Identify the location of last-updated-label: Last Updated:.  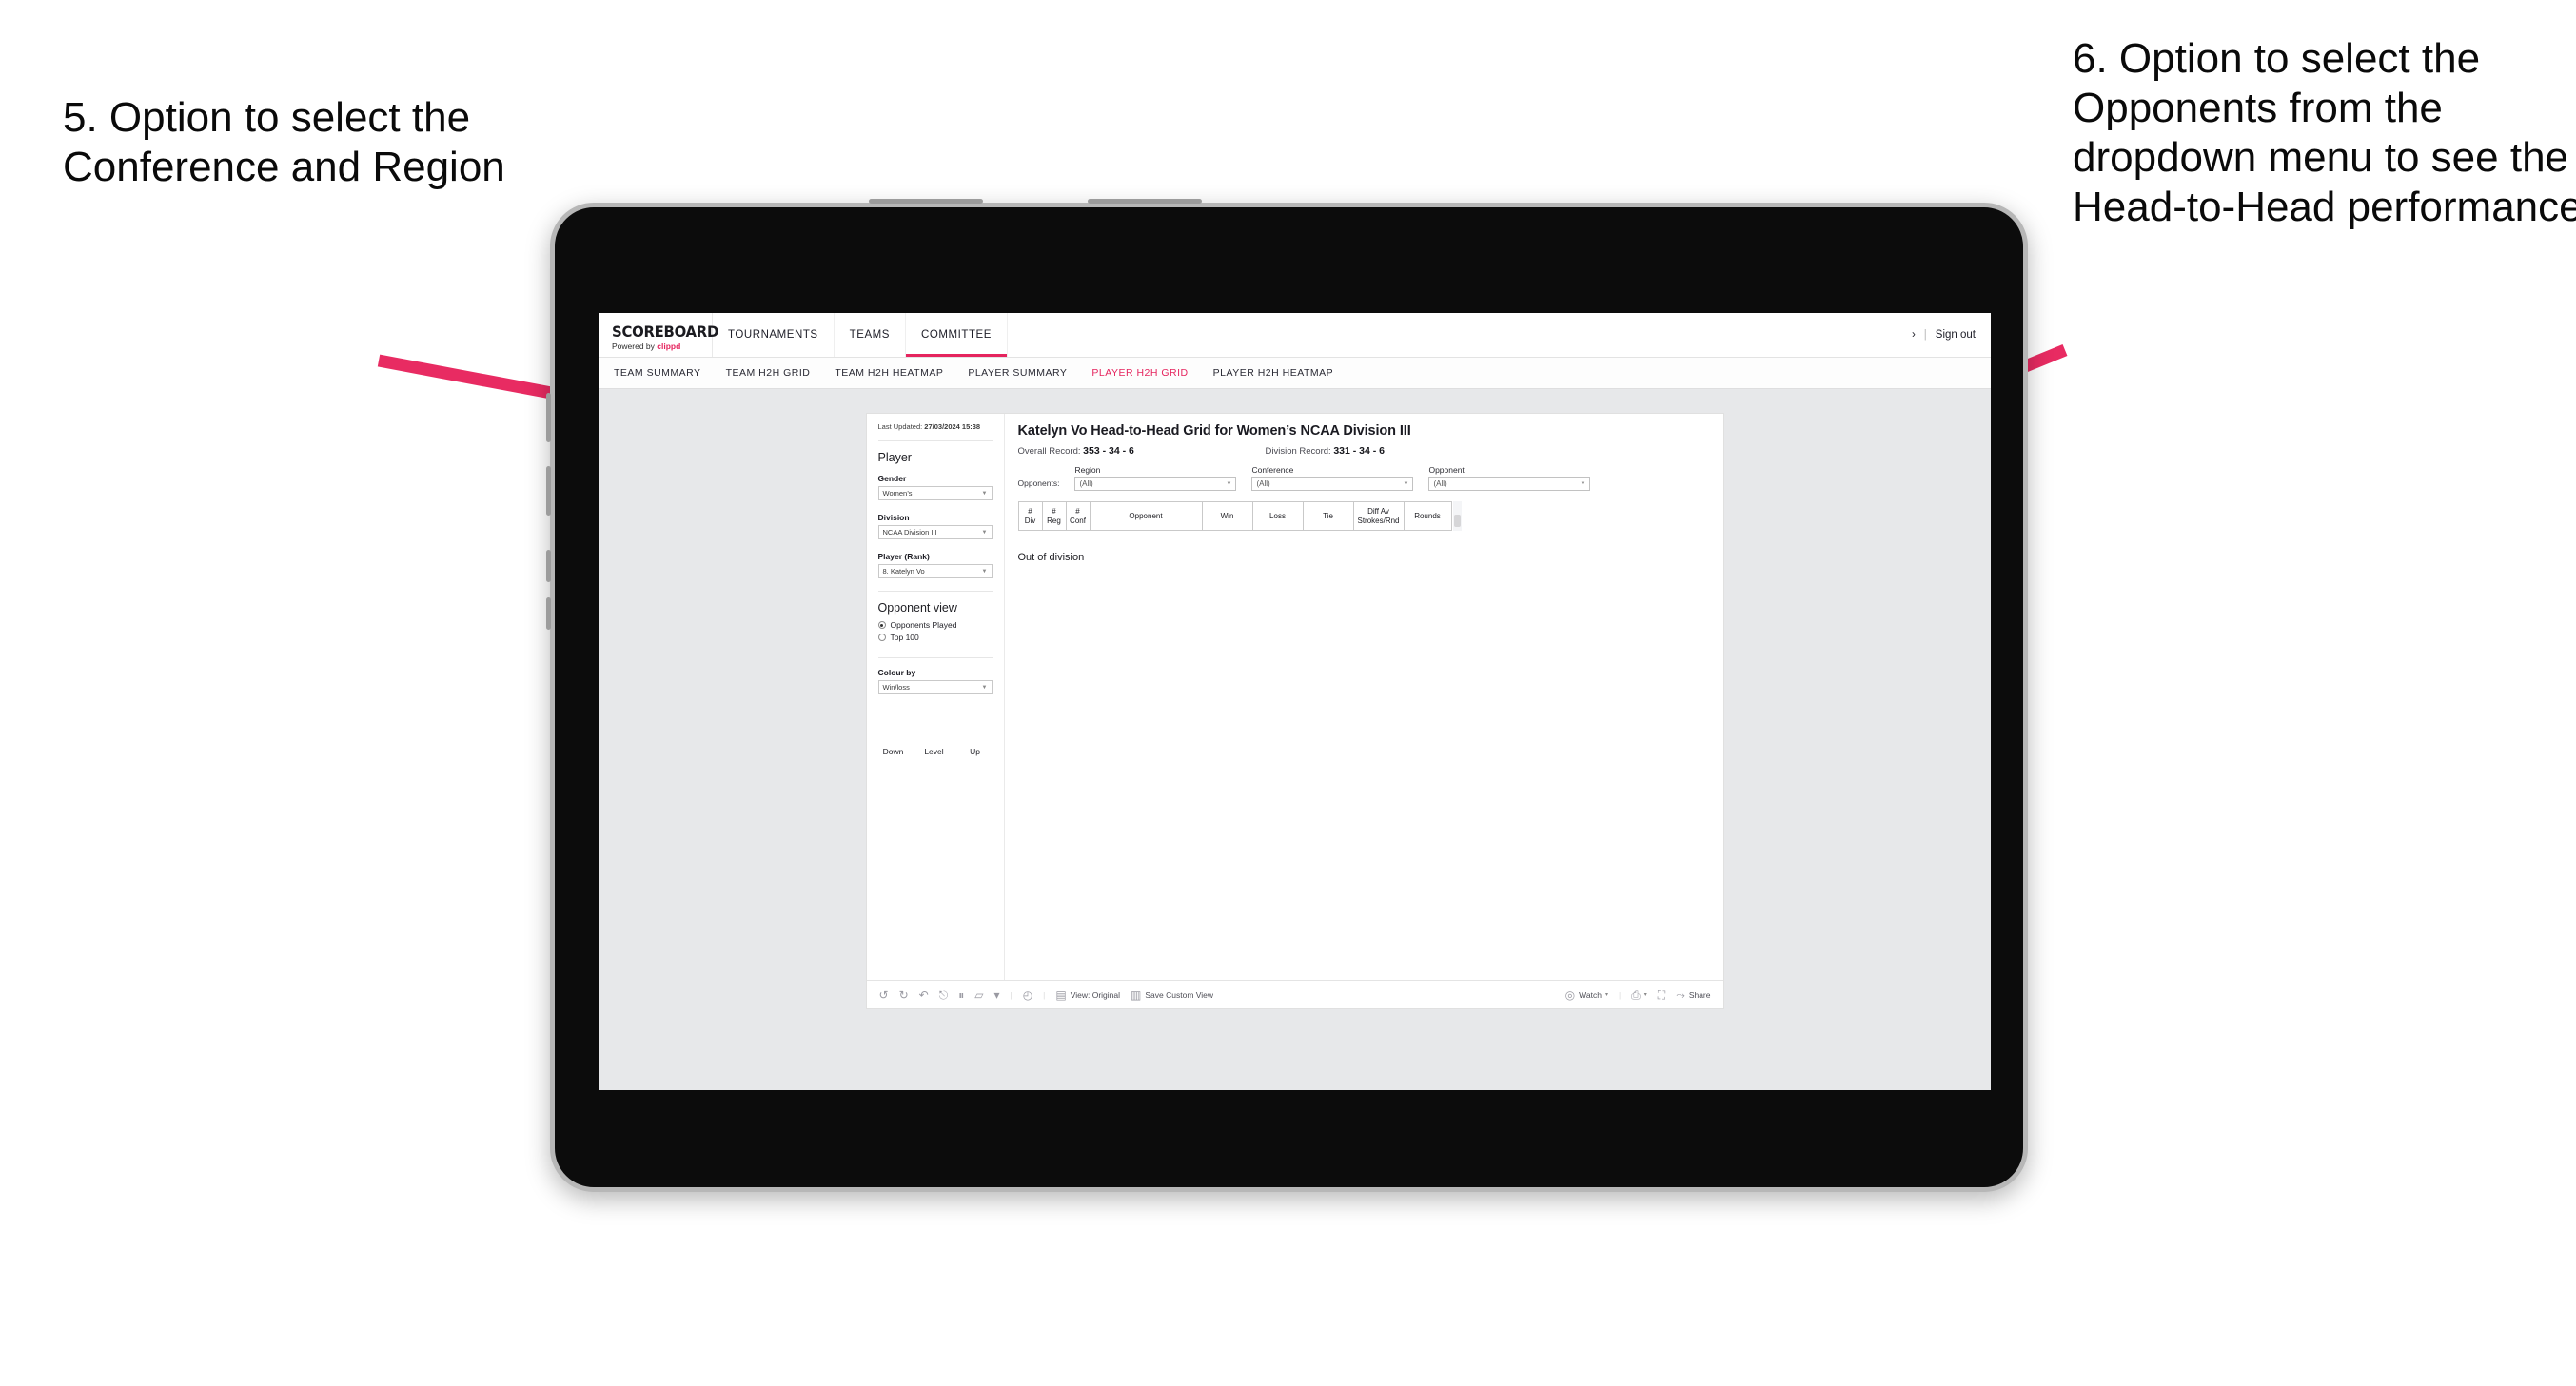
(901, 426).